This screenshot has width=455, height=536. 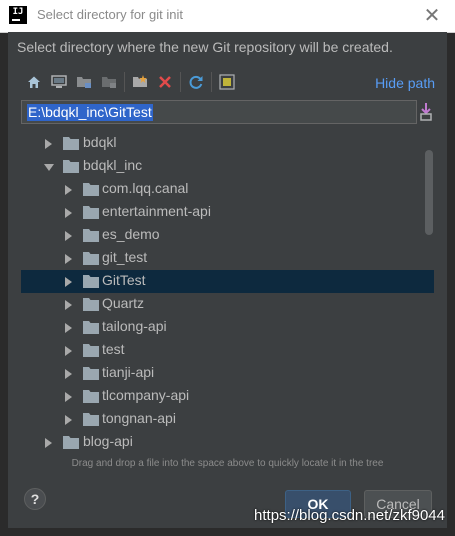 I want to click on tree-row-label: entertainment-api, so click(x=156, y=211).